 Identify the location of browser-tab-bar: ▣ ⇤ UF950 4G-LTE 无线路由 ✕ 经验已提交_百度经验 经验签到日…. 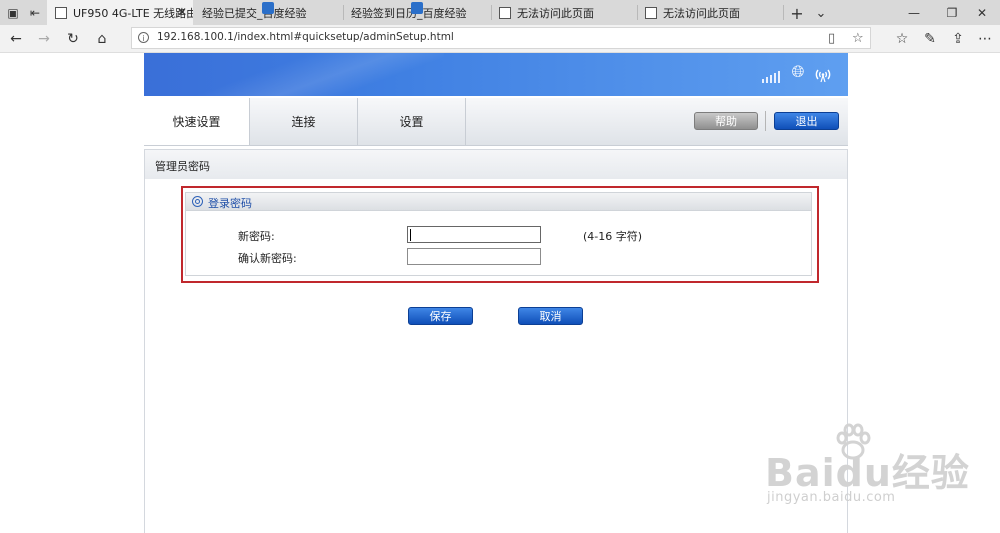
(500, 13).